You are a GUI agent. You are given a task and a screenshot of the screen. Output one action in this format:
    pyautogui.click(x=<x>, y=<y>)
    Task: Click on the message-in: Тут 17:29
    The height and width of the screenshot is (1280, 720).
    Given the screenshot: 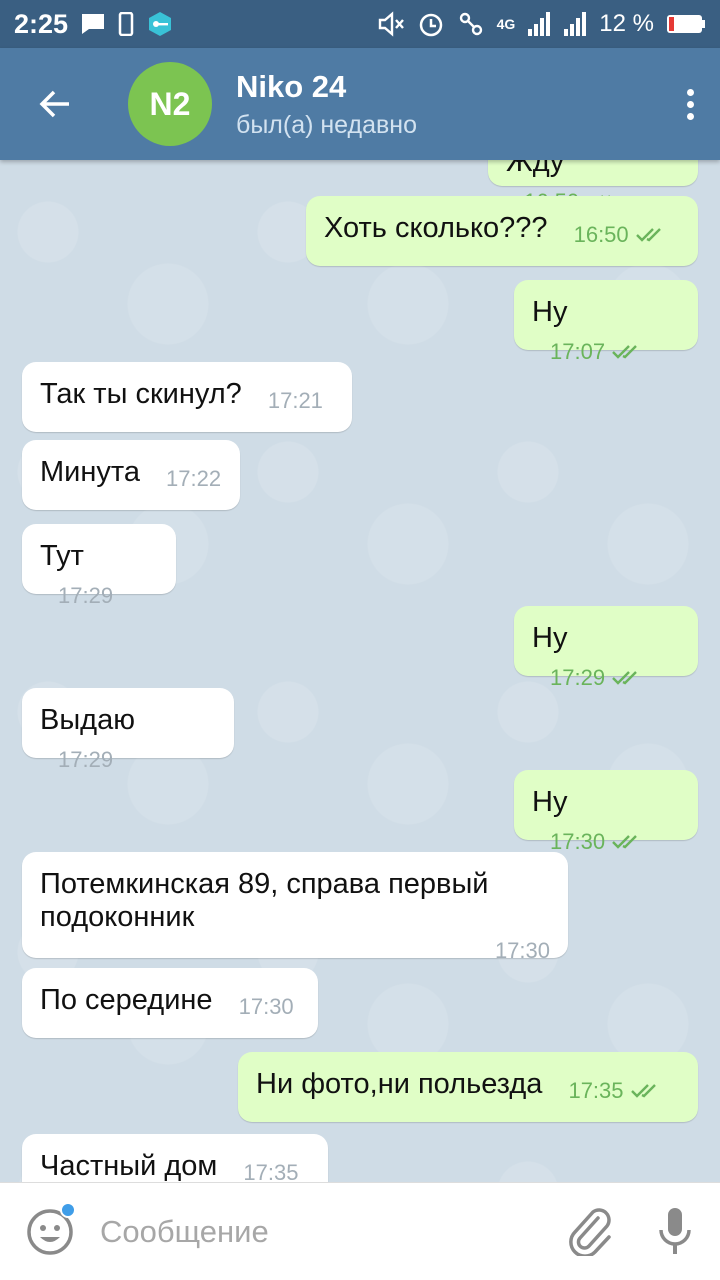 What is the action you would take?
    pyautogui.click(x=99, y=566)
    